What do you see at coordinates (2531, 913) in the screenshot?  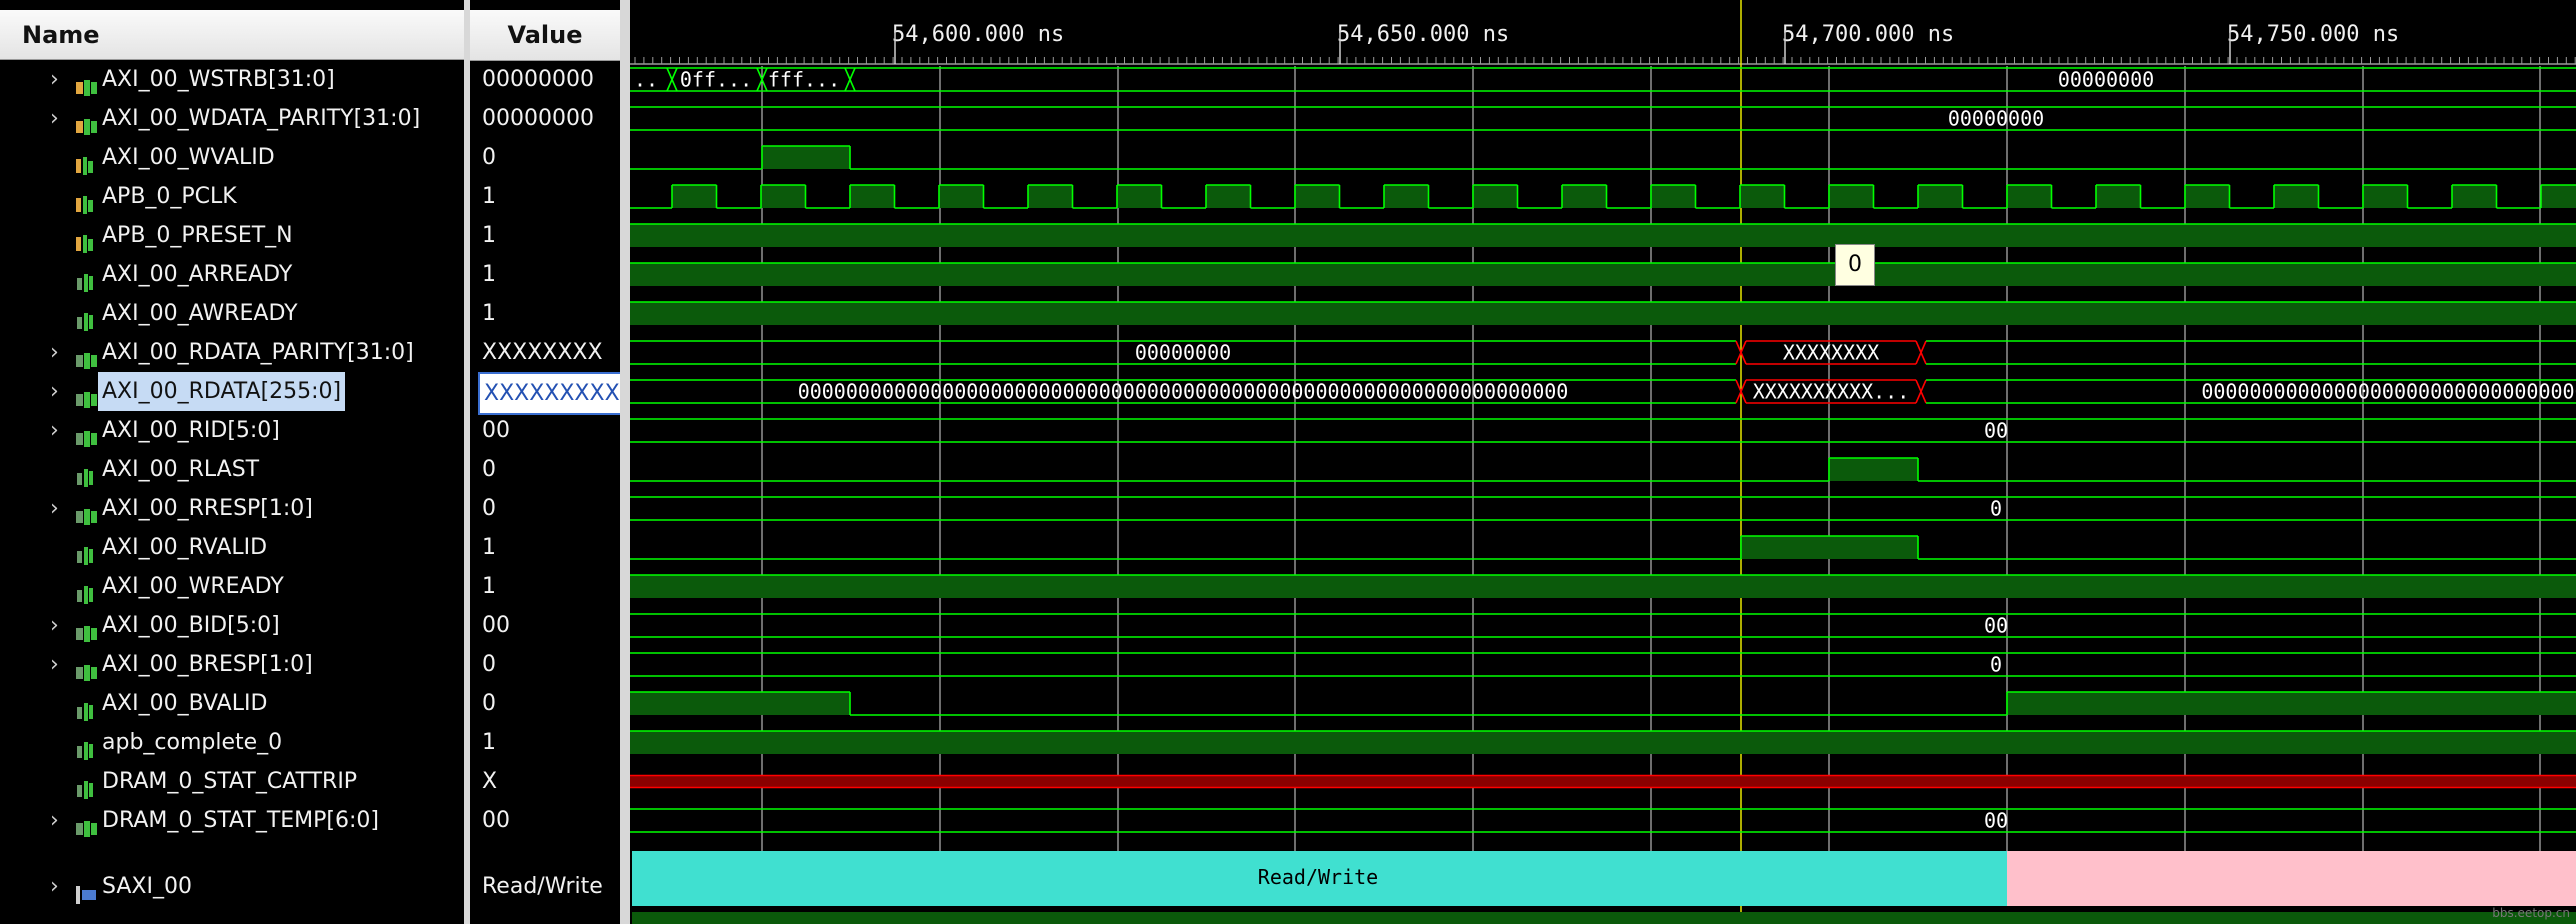 I see `watermark: bbs.eetop.cn` at bounding box center [2531, 913].